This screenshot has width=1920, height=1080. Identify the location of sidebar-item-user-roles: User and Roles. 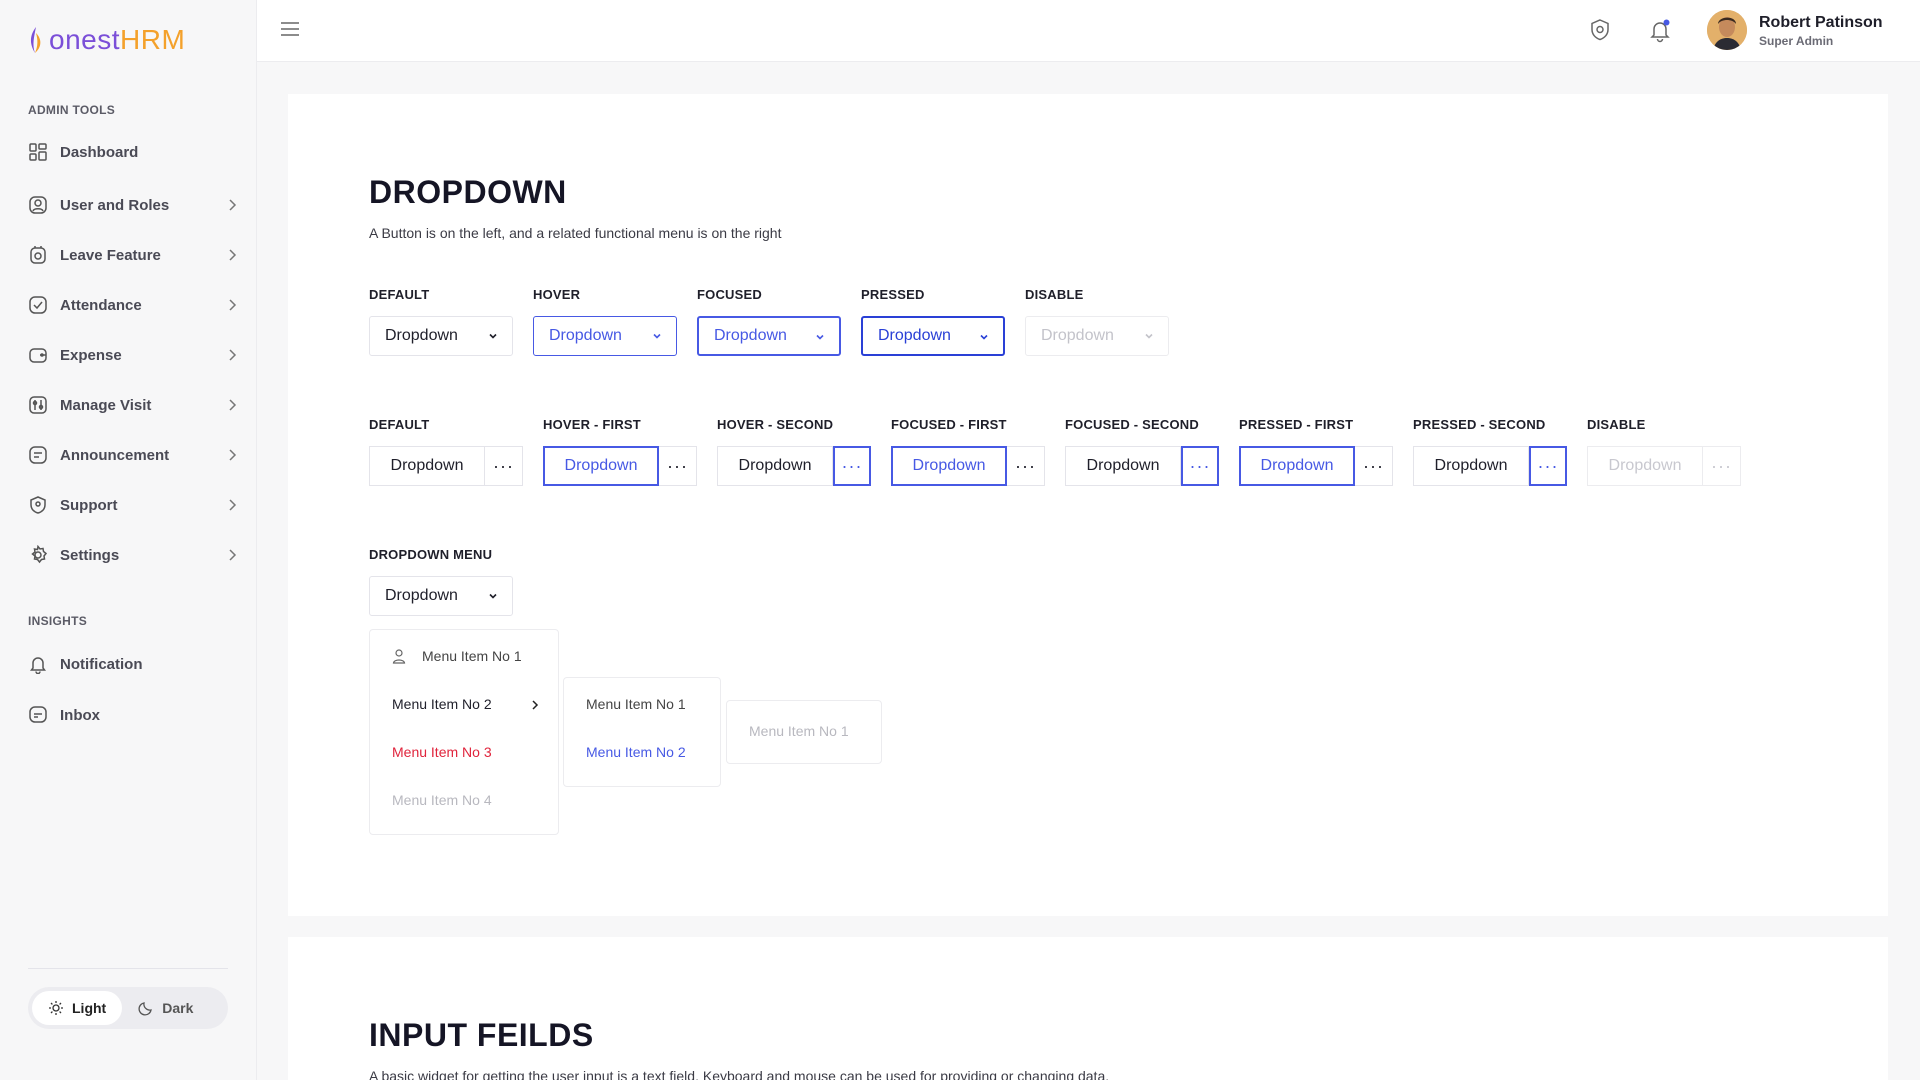
(133, 205).